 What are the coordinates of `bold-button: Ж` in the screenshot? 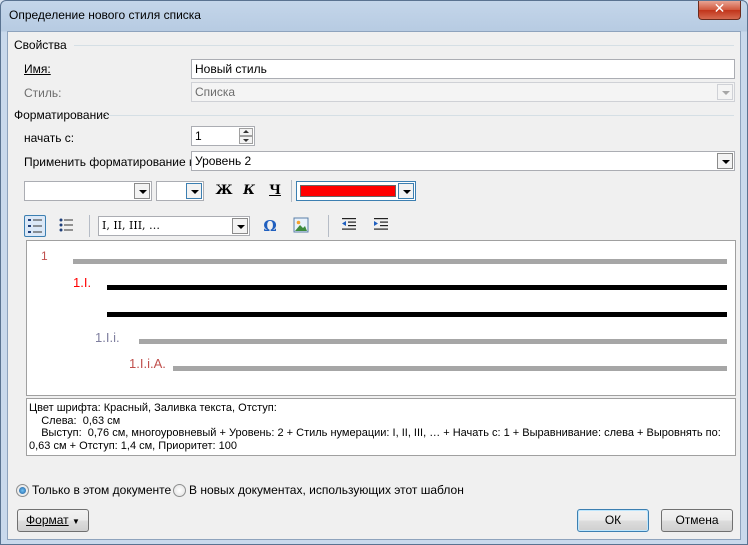 It's located at (224, 191).